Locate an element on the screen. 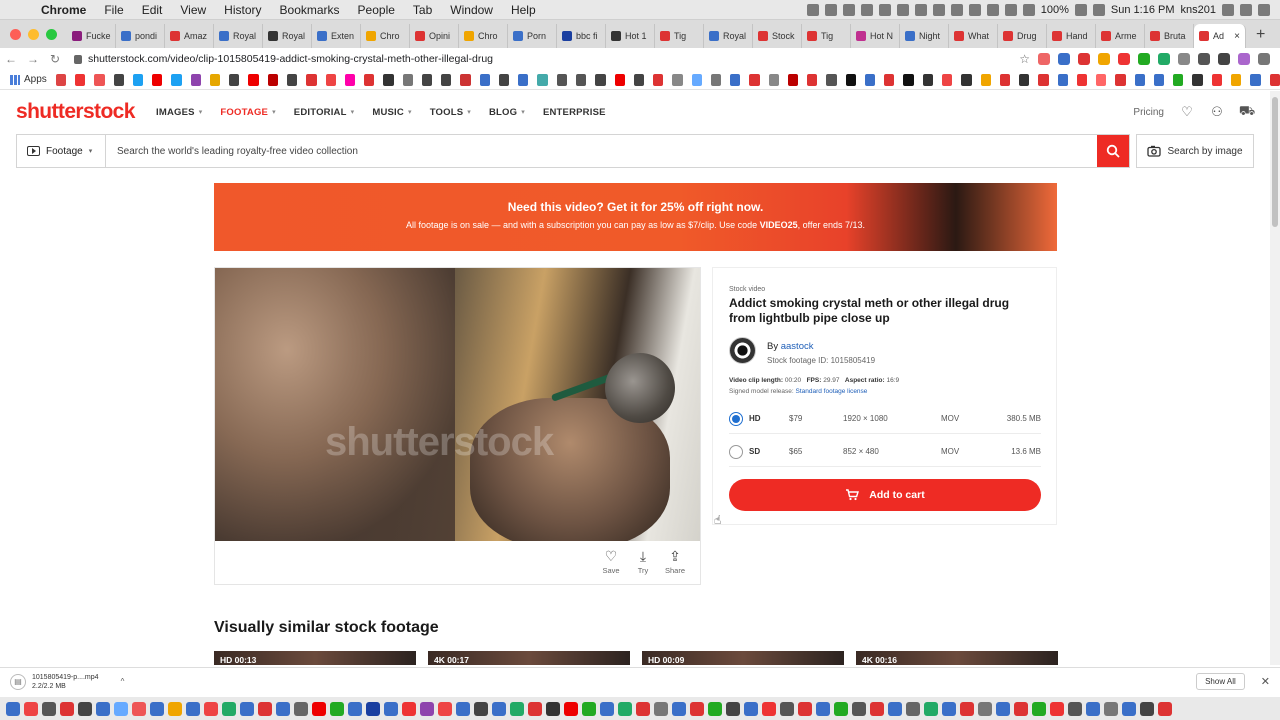 This screenshot has height=720, width=1280. menu-edit: Edit is located at coordinates (152, 10).